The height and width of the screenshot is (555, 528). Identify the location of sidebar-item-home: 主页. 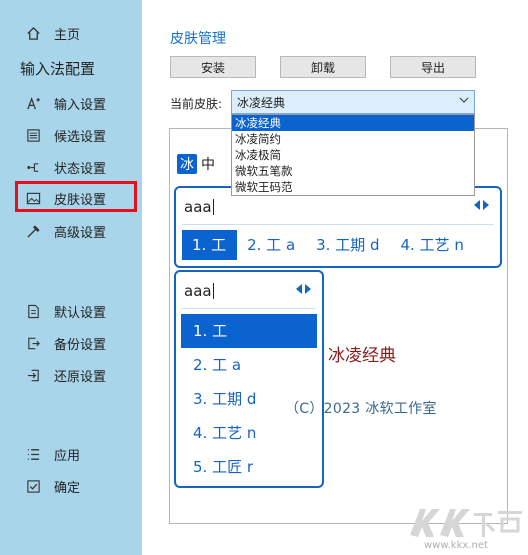
(71, 33).